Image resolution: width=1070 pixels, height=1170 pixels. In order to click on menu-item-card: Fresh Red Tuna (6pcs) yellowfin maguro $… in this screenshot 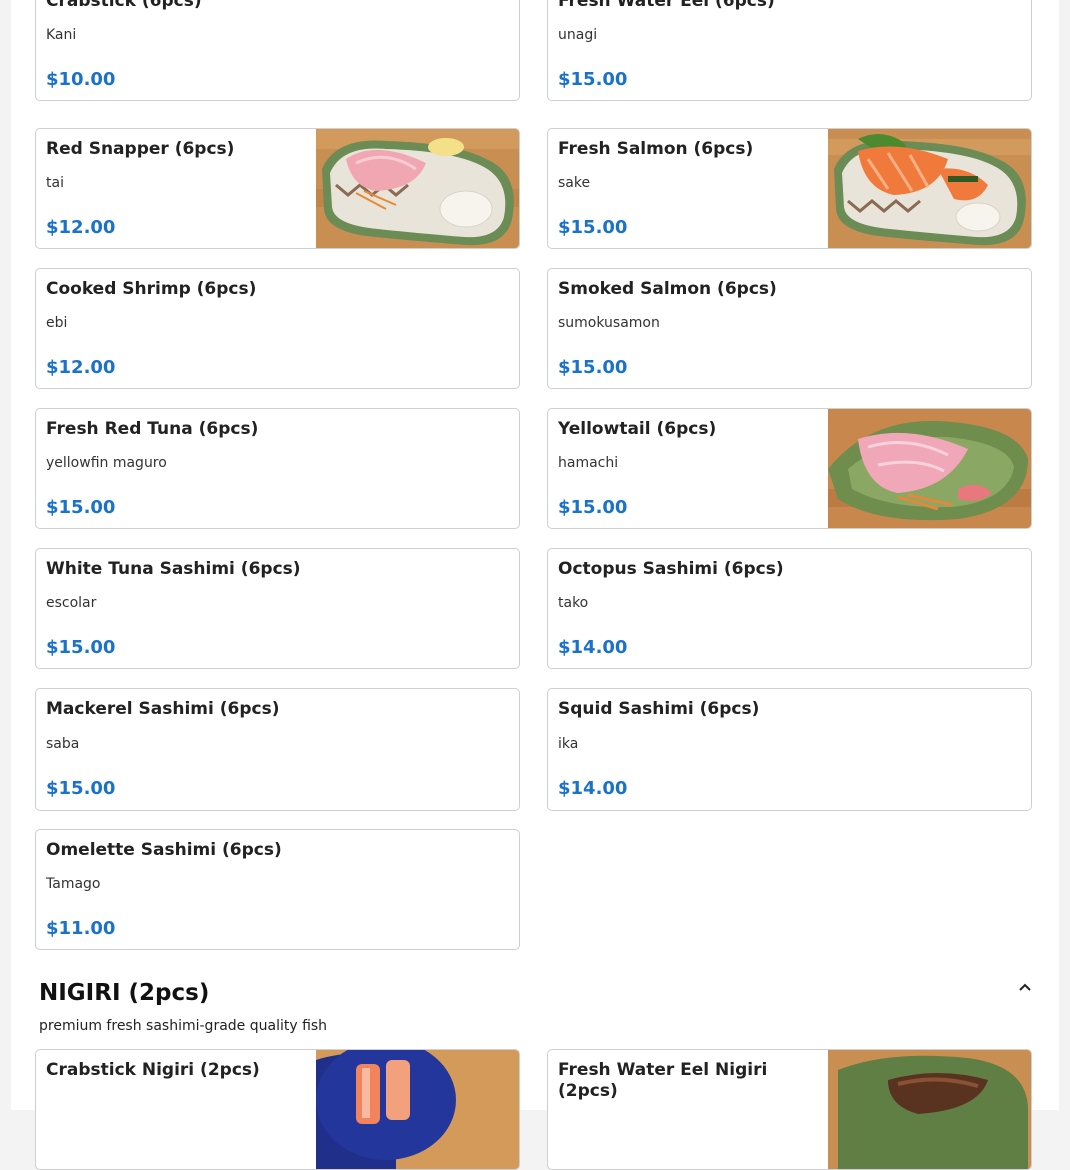, I will do `click(277, 468)`.